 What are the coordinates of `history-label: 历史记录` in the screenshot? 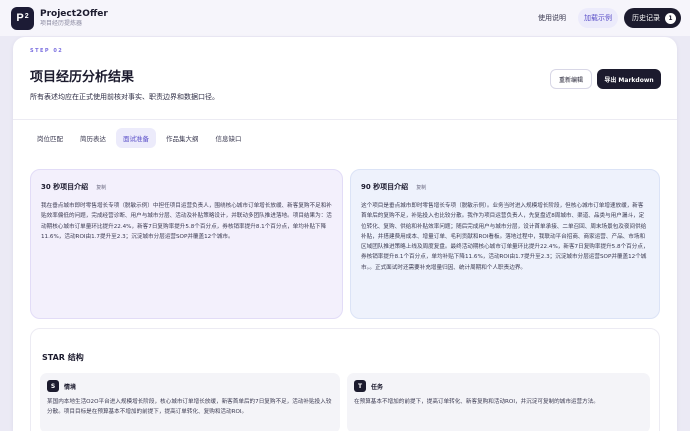 It's located at (646, 18).